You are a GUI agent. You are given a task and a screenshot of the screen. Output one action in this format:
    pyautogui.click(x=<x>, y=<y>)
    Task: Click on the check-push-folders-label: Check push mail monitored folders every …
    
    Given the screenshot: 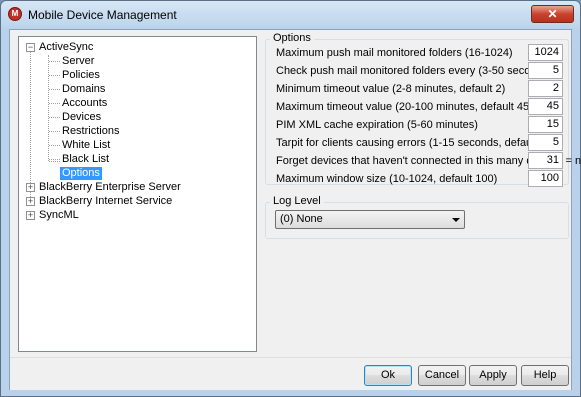 What is the action you would take?
    pyautogui.click(x=414, y=71)
    